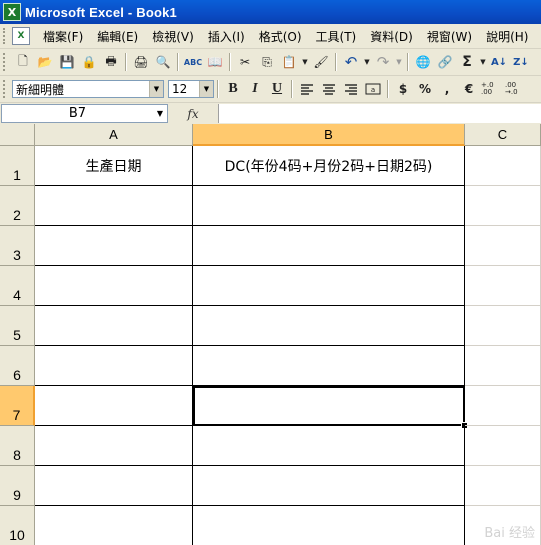 The height and width of the screenshot is (545, 541). I want to click on cell-b2, so click(329, 206).